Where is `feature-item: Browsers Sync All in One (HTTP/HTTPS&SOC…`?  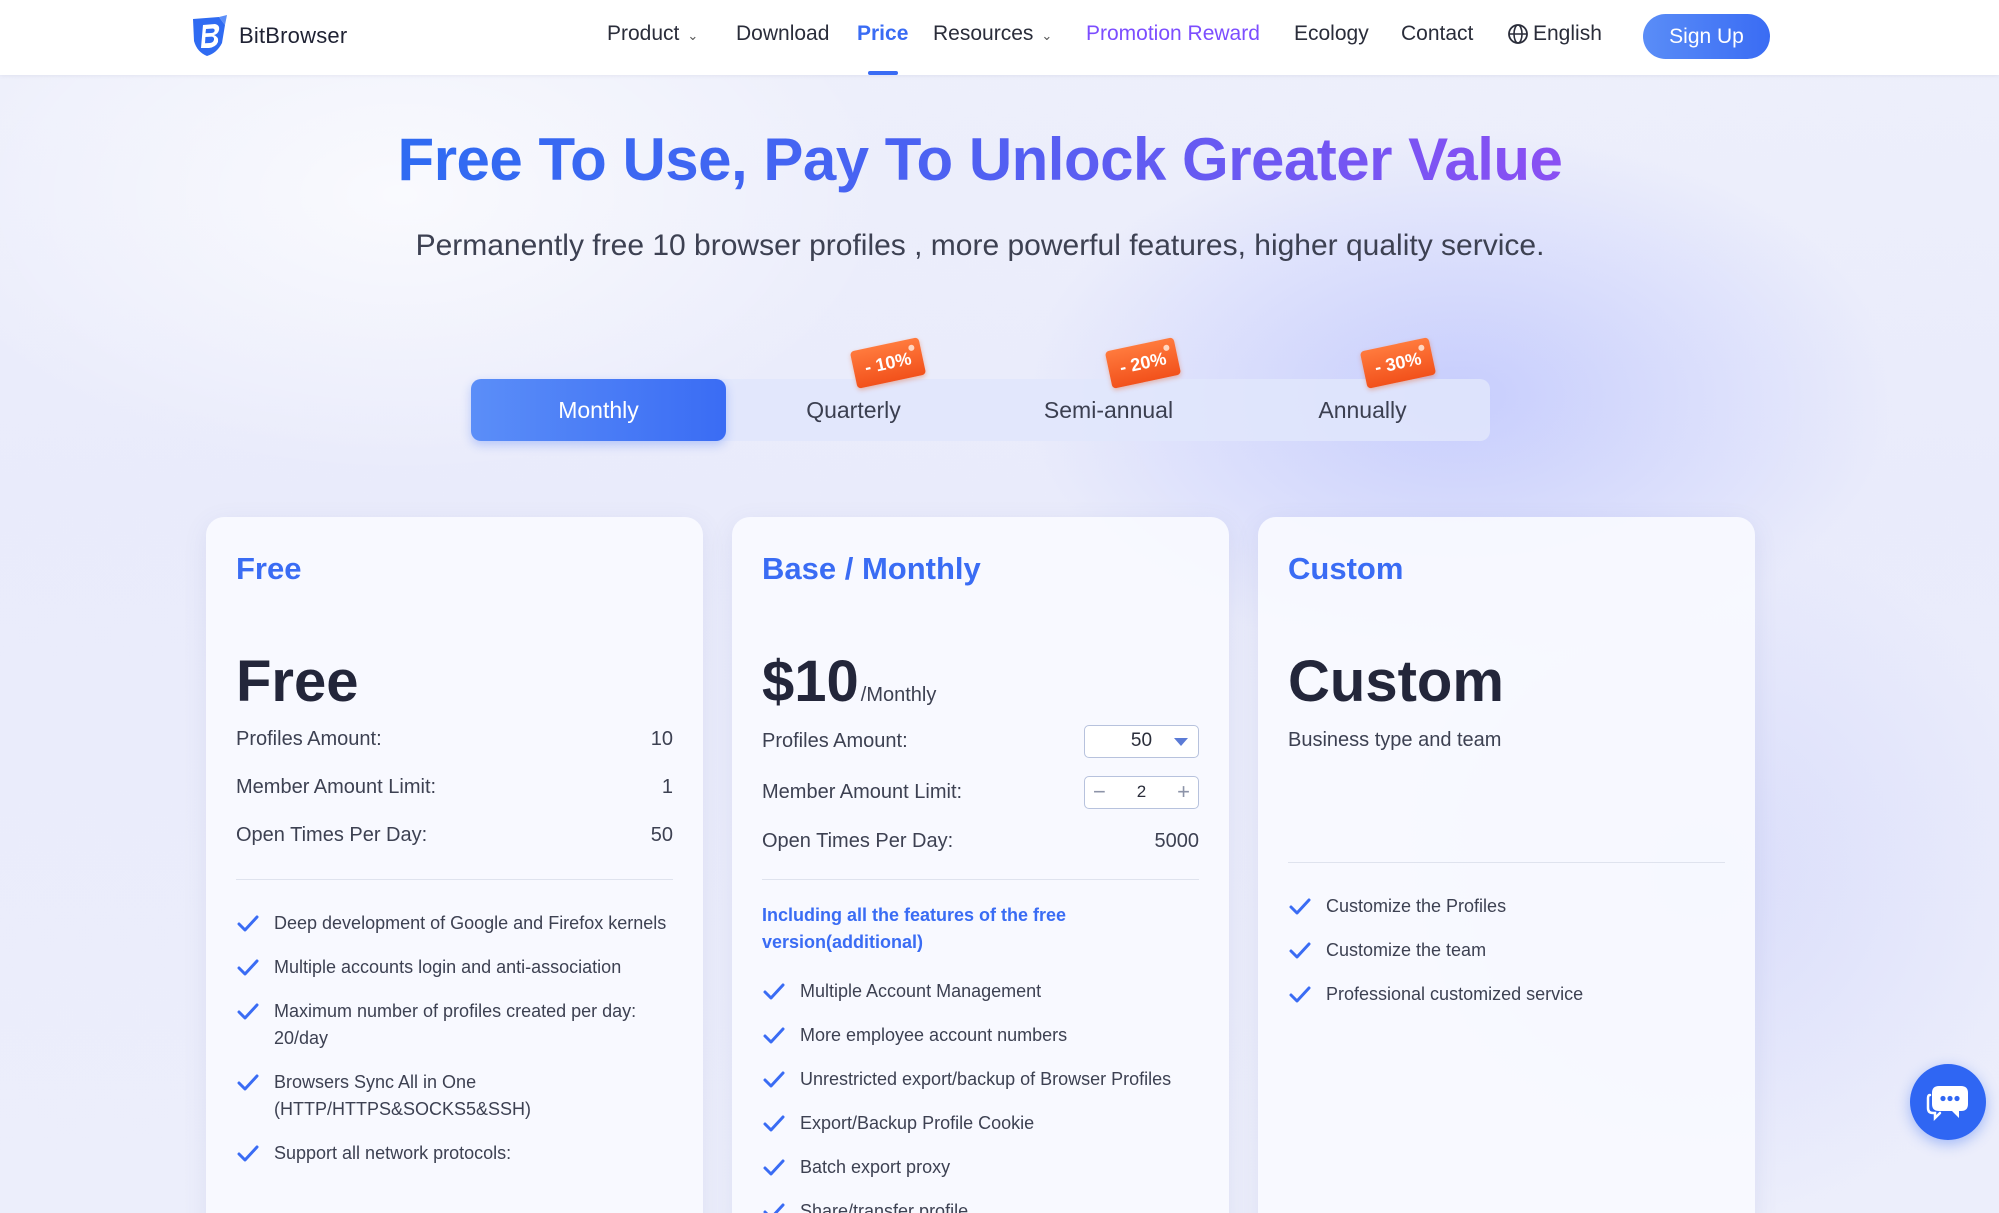 feature-item: Browsers Sync All in One (HTTP/HTTPS&SOC… is located at coordinates (454, 1096).